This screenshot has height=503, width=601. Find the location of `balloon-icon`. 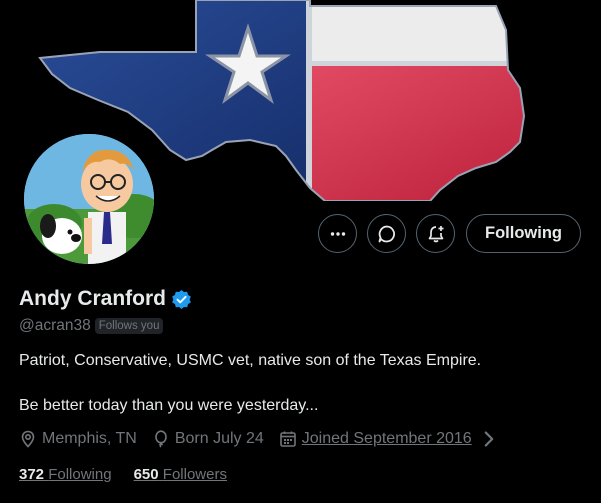

balloon-icon is located at coordinates (161, 439).